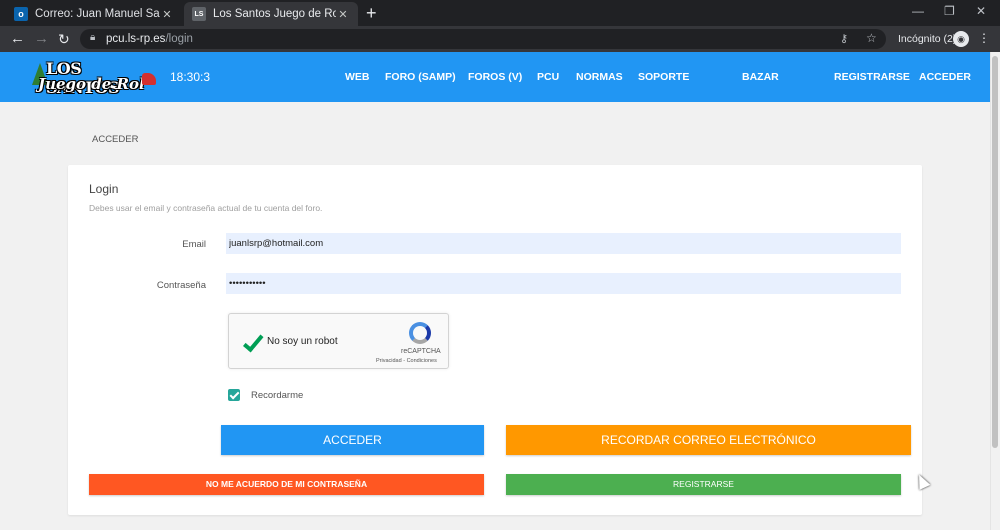 The image size is (1000, 530). Describe the element at coordinates (708, 440) in the screenshot. I see `recordar-correo-button: RECORDAR CORREO ELECTRÓNICO` at that location.